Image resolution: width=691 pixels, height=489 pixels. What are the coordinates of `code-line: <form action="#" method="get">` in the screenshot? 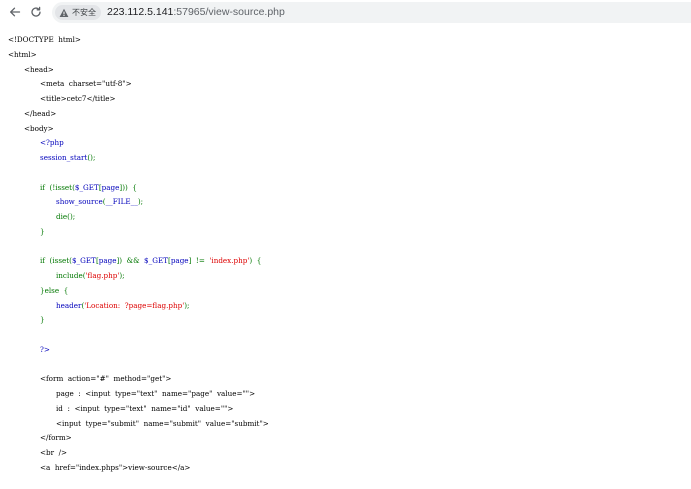 It's located at (105, 378).